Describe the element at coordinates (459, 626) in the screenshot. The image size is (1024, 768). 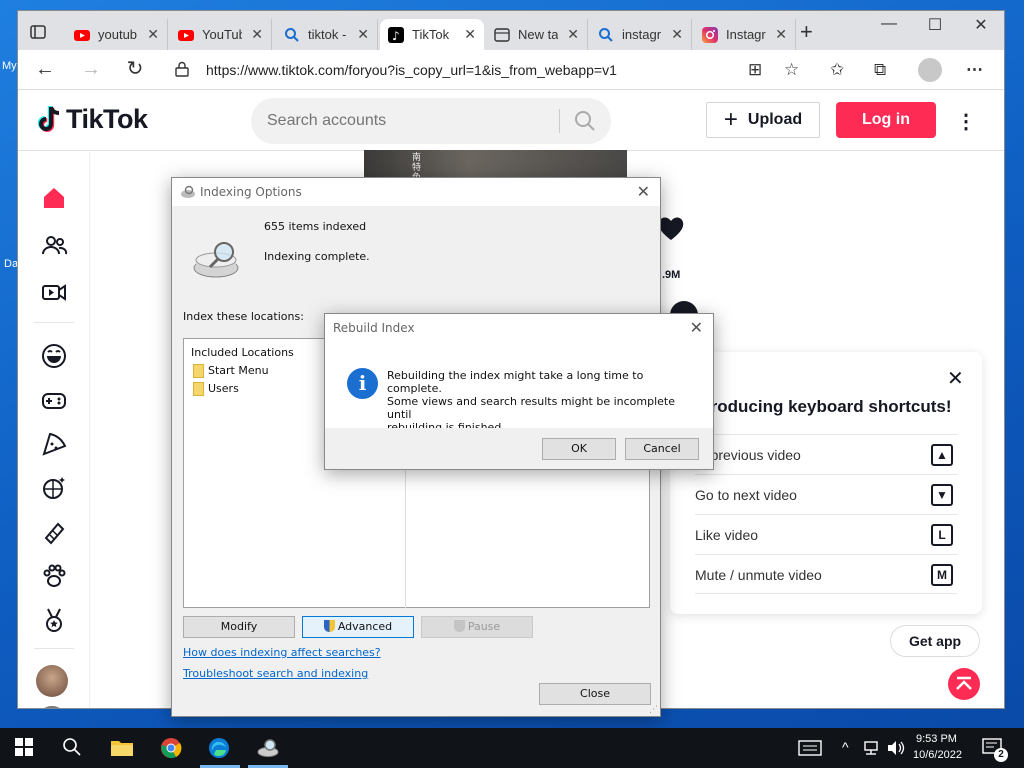
I see `uac-shield-icon` at that location.